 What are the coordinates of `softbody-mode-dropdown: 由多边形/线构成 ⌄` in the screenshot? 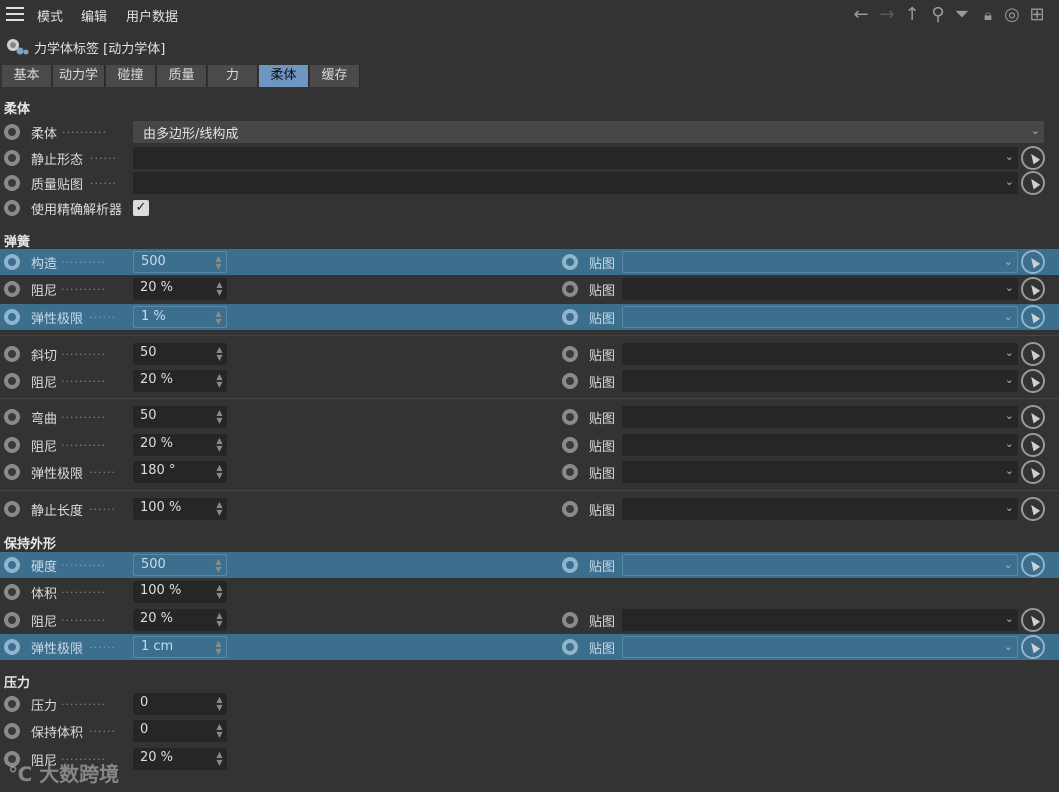 It's located at (588, 132).